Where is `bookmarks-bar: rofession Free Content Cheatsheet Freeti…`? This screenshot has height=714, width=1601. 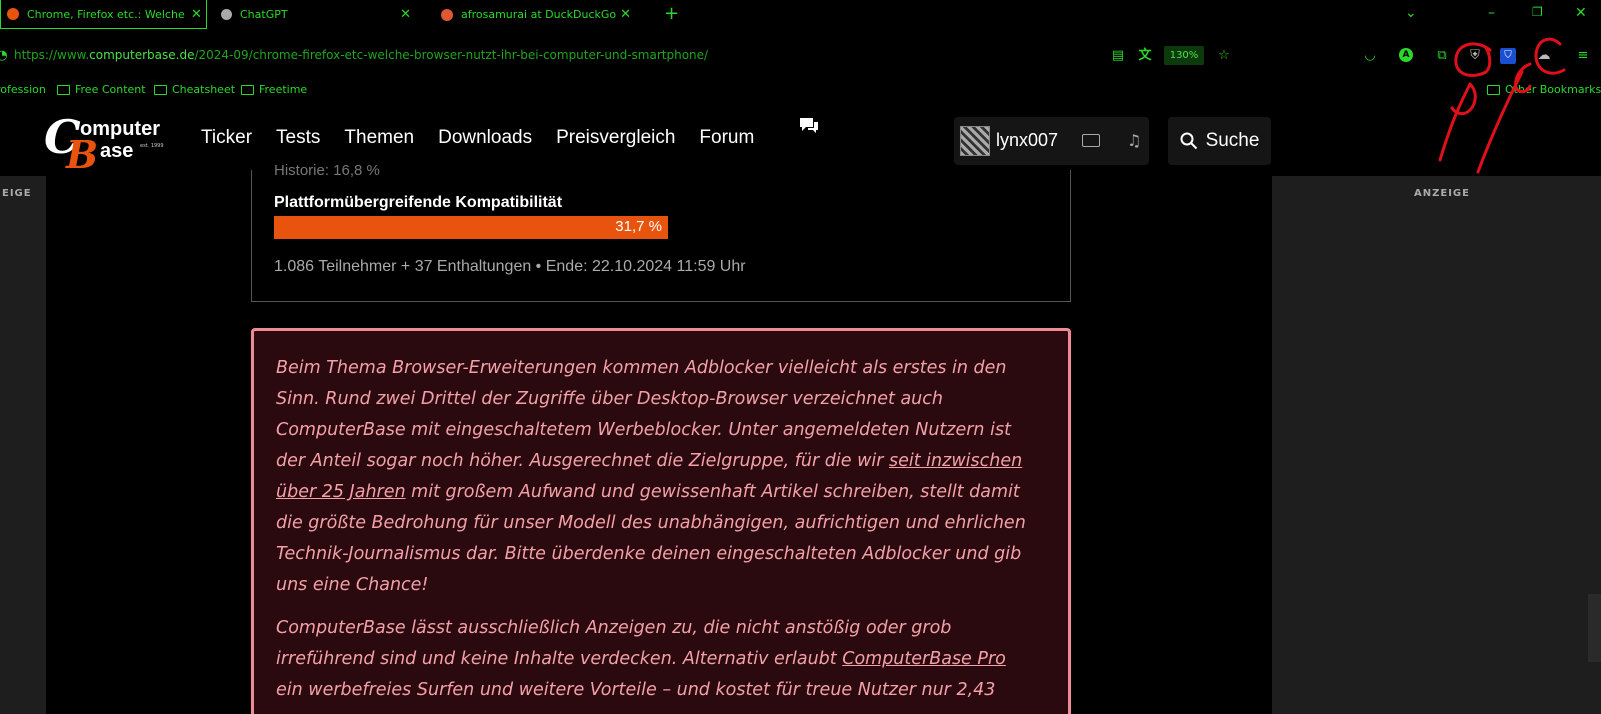 bookmarks-bar: rofession Free Content Cheatsheet Freeti… is located at coordinates (800, 90).